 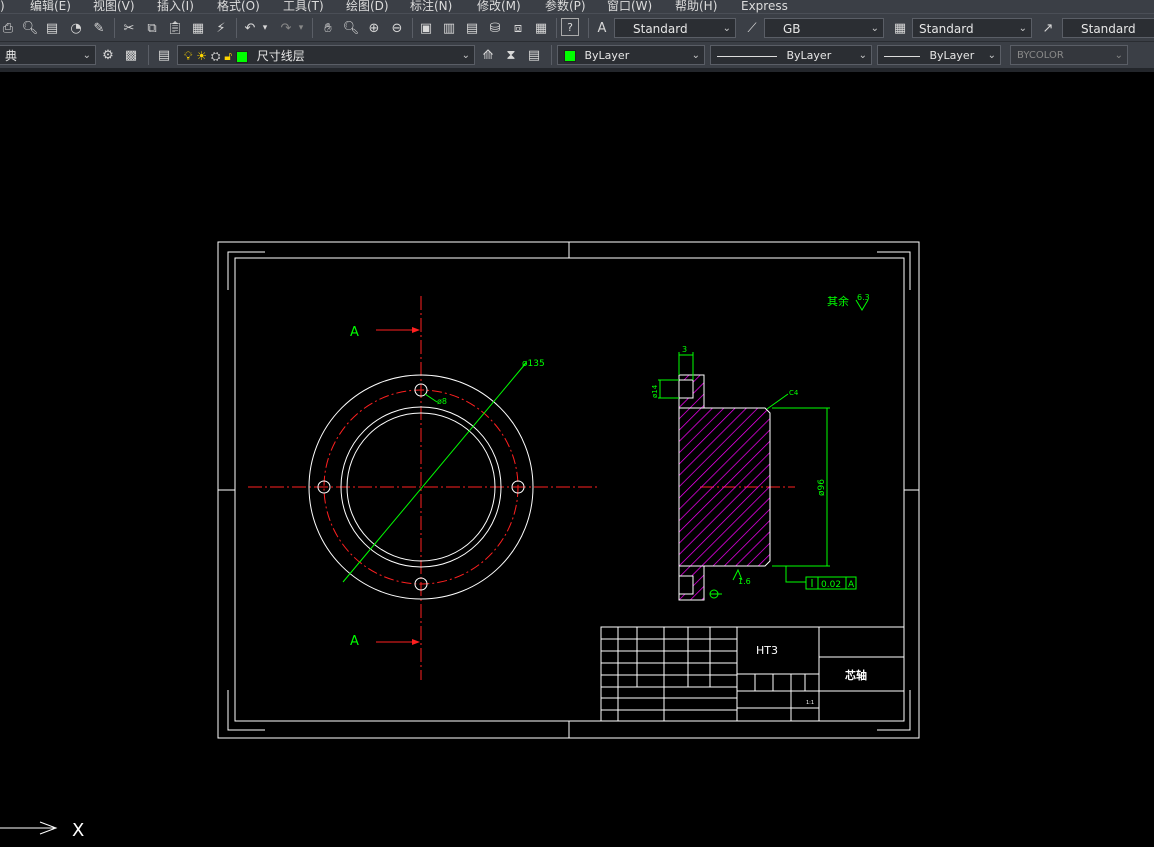 What do you see at coordinates (164, 55) in the screenshot?
I see `layer-properties-manager-icon: ▤` at bounding box center [164, 55].